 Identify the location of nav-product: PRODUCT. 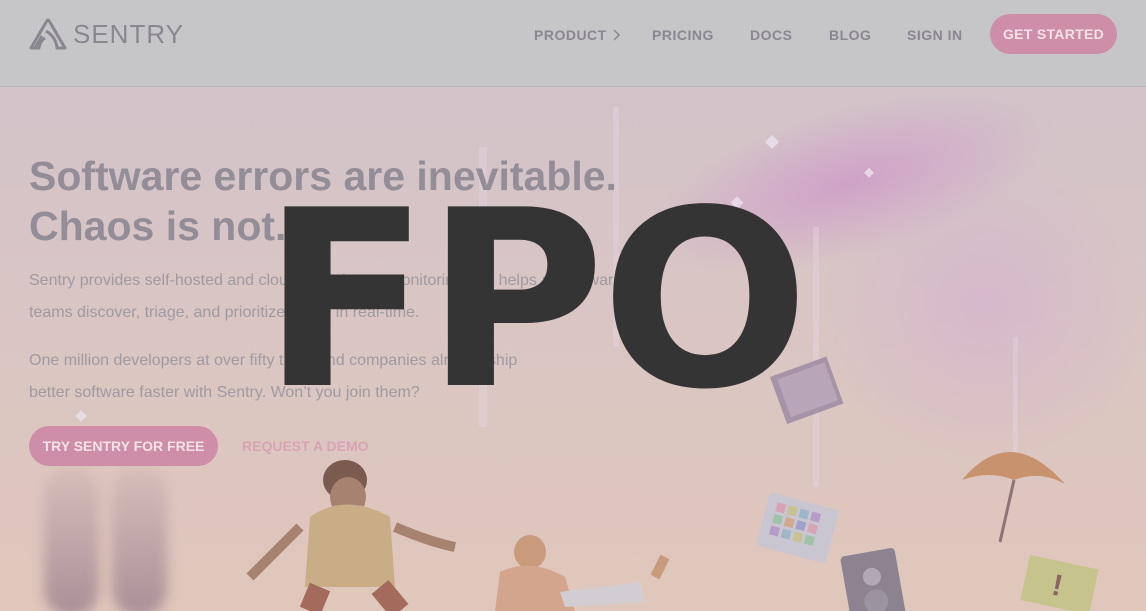
(578, 35).